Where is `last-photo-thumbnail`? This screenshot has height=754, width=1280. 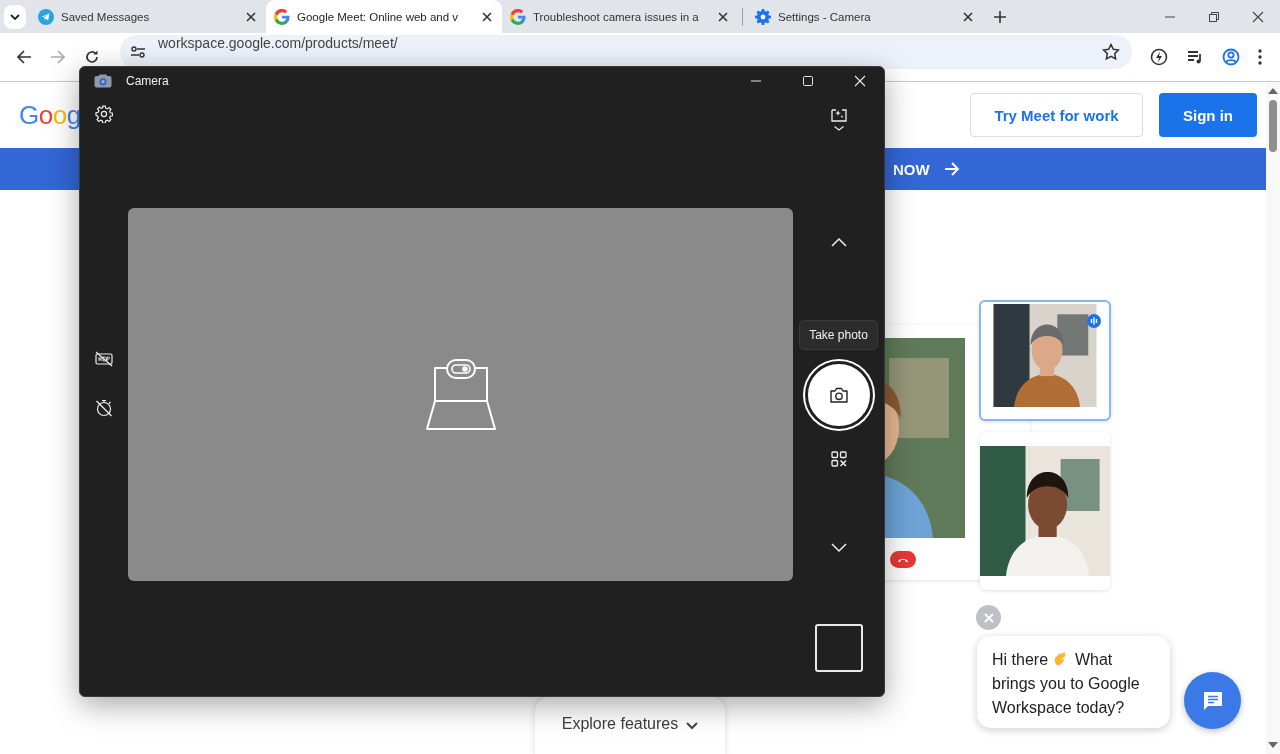
last-photo-thumbnail is located at coordinates (838, 648).